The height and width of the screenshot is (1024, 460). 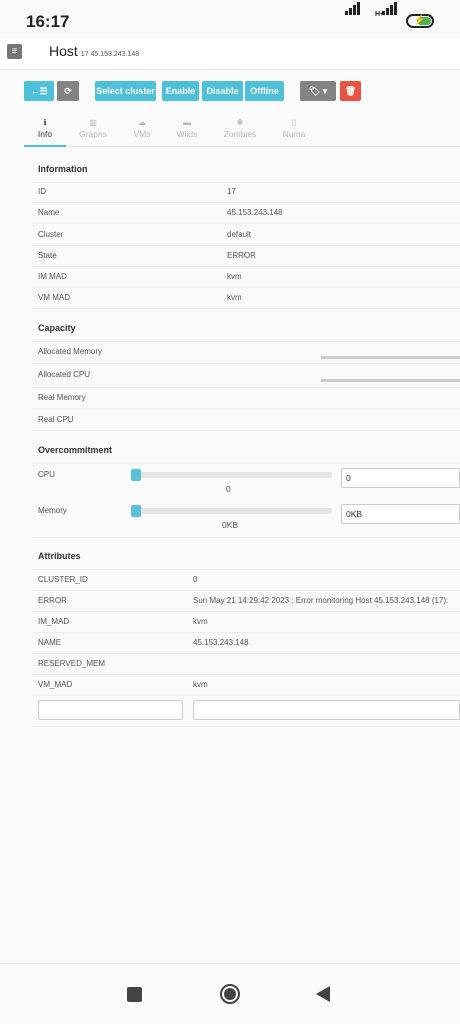 What do you see at coordinates (400, 514) in the screenshot?
I see `memory-overcommit-input: 0KB` at bounding box center [400, 514].